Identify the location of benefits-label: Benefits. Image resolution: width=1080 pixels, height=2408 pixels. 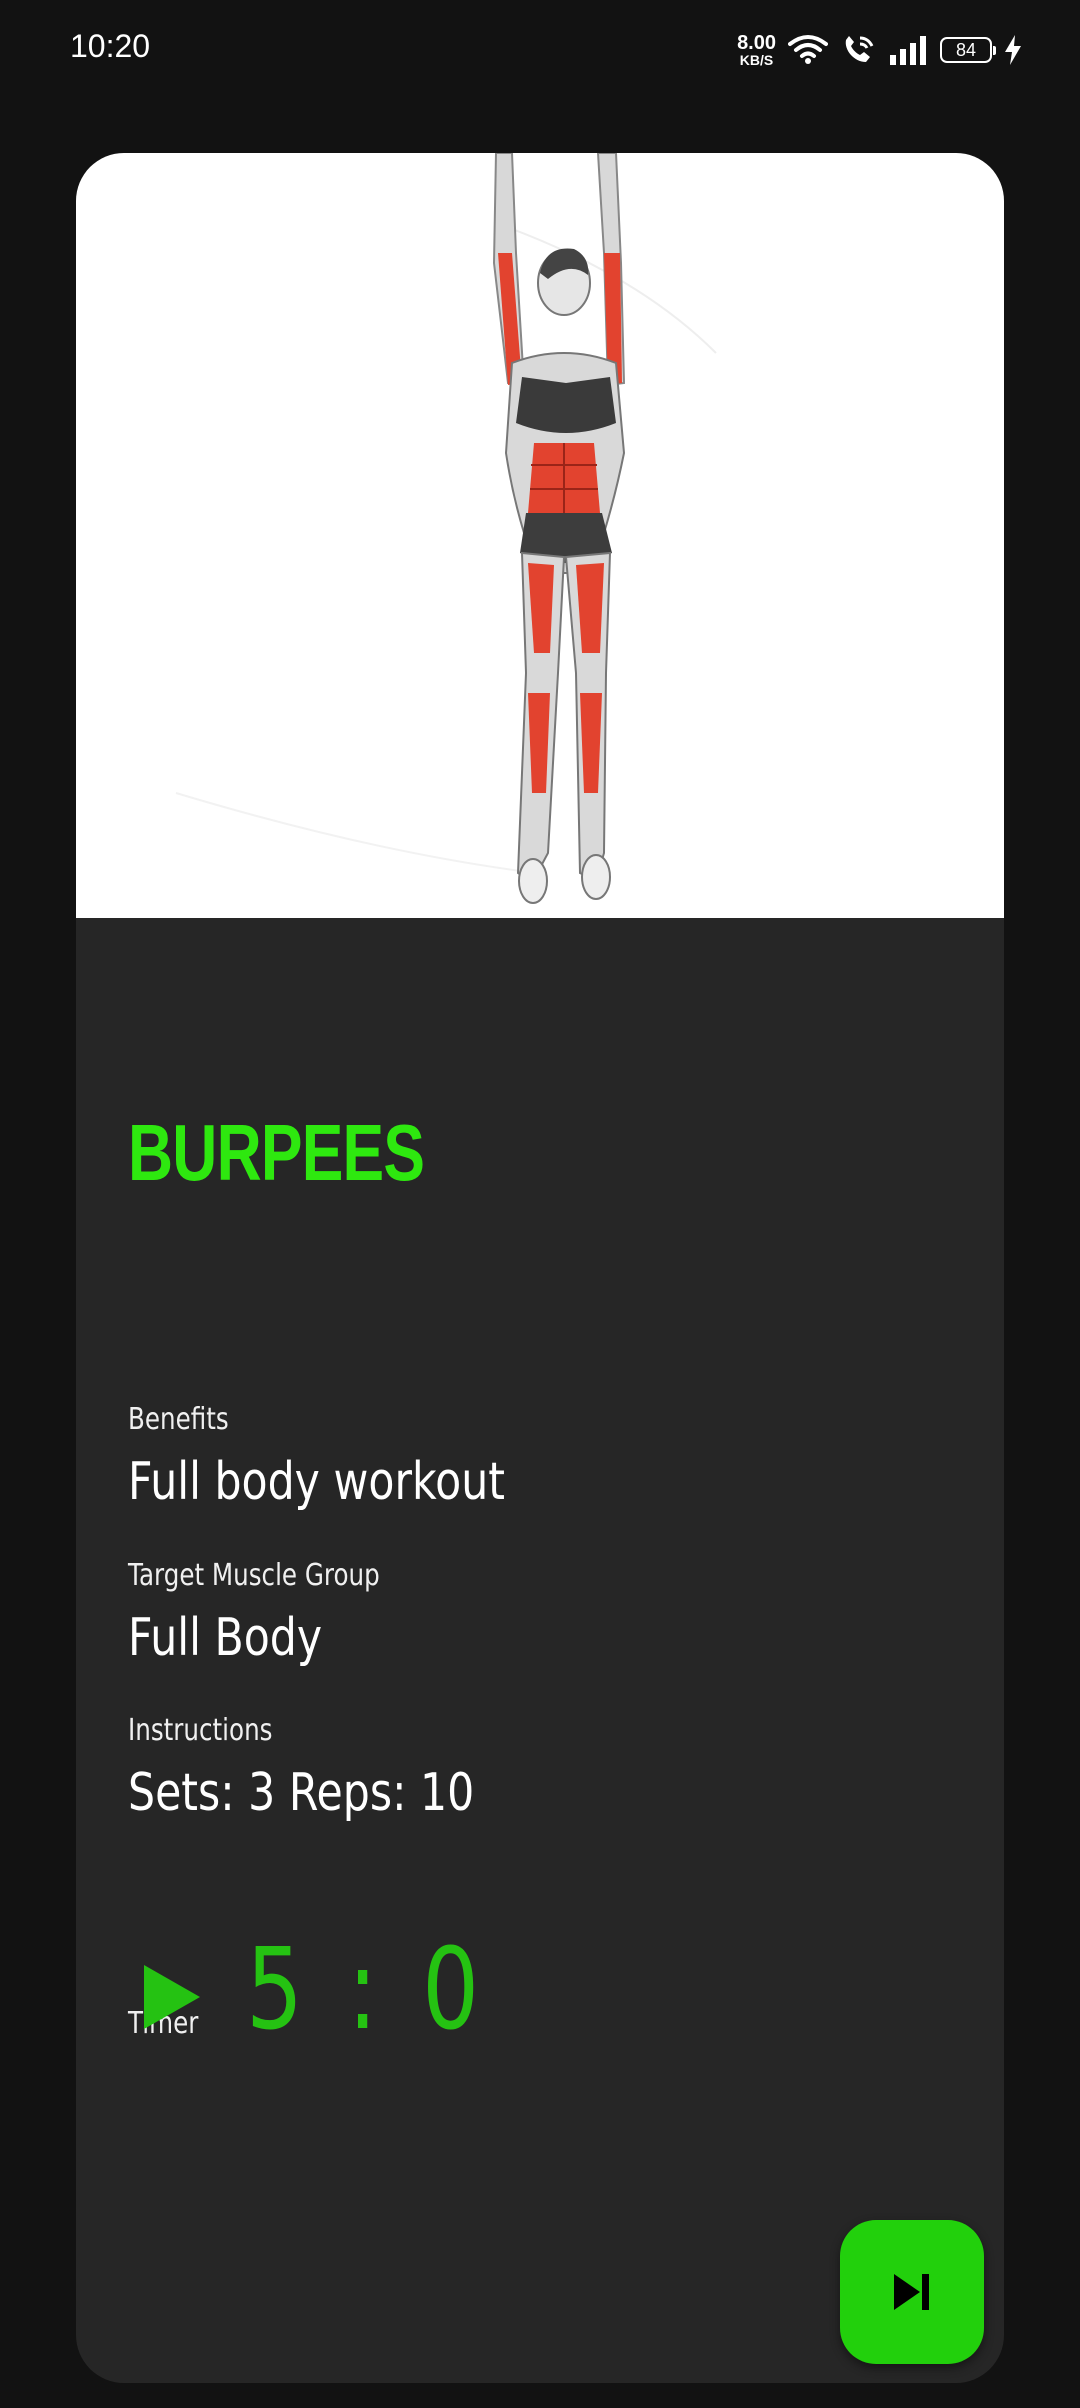
(178, 1419).